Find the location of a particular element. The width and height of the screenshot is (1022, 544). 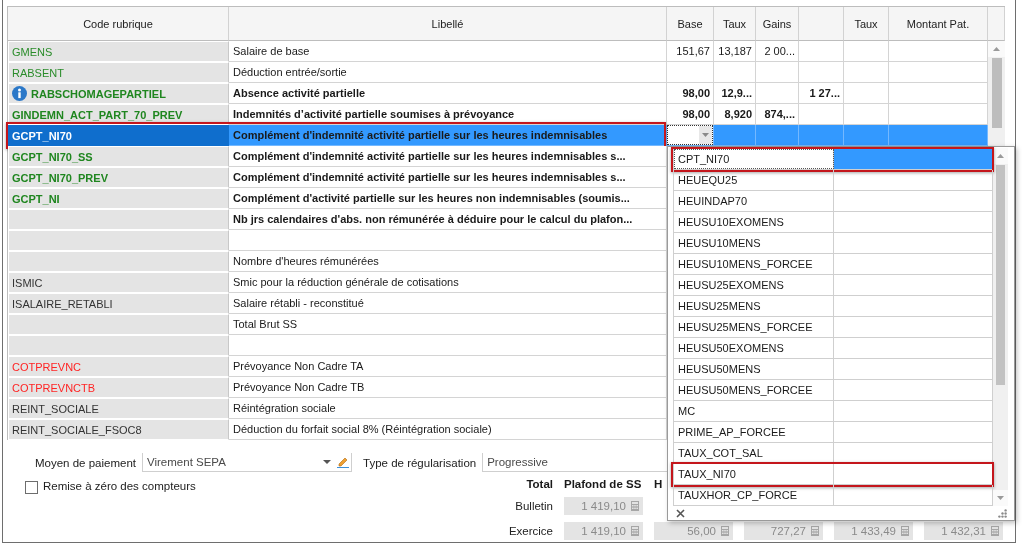

dropdown-item: HEUSU50MENS is located at coordinates (833, 369).